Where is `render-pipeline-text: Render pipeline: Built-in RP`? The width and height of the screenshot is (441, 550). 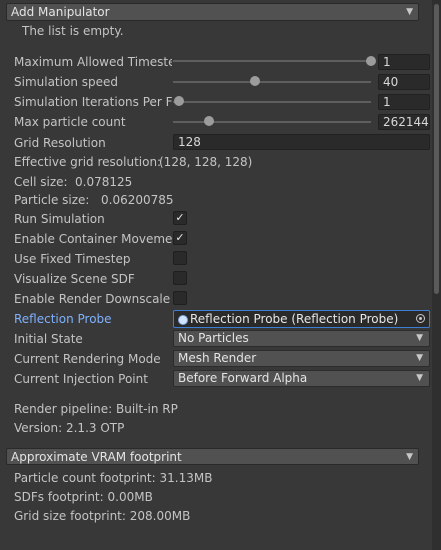 render-pipeline-text: Render pipeline: Built-in RP is located at coordinates (96, 409).